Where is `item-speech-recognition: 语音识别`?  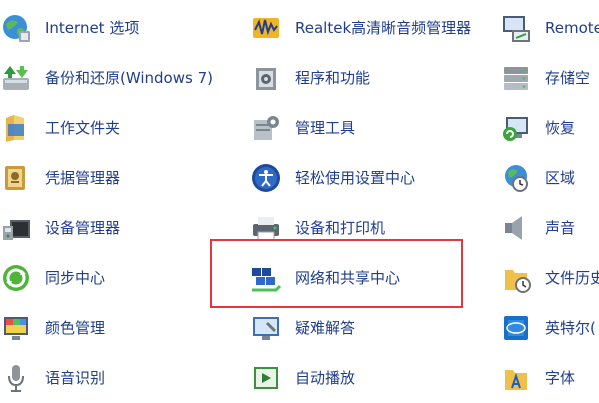 item-speech-recognition: 语音识别 is located at coordinates (52, 378).